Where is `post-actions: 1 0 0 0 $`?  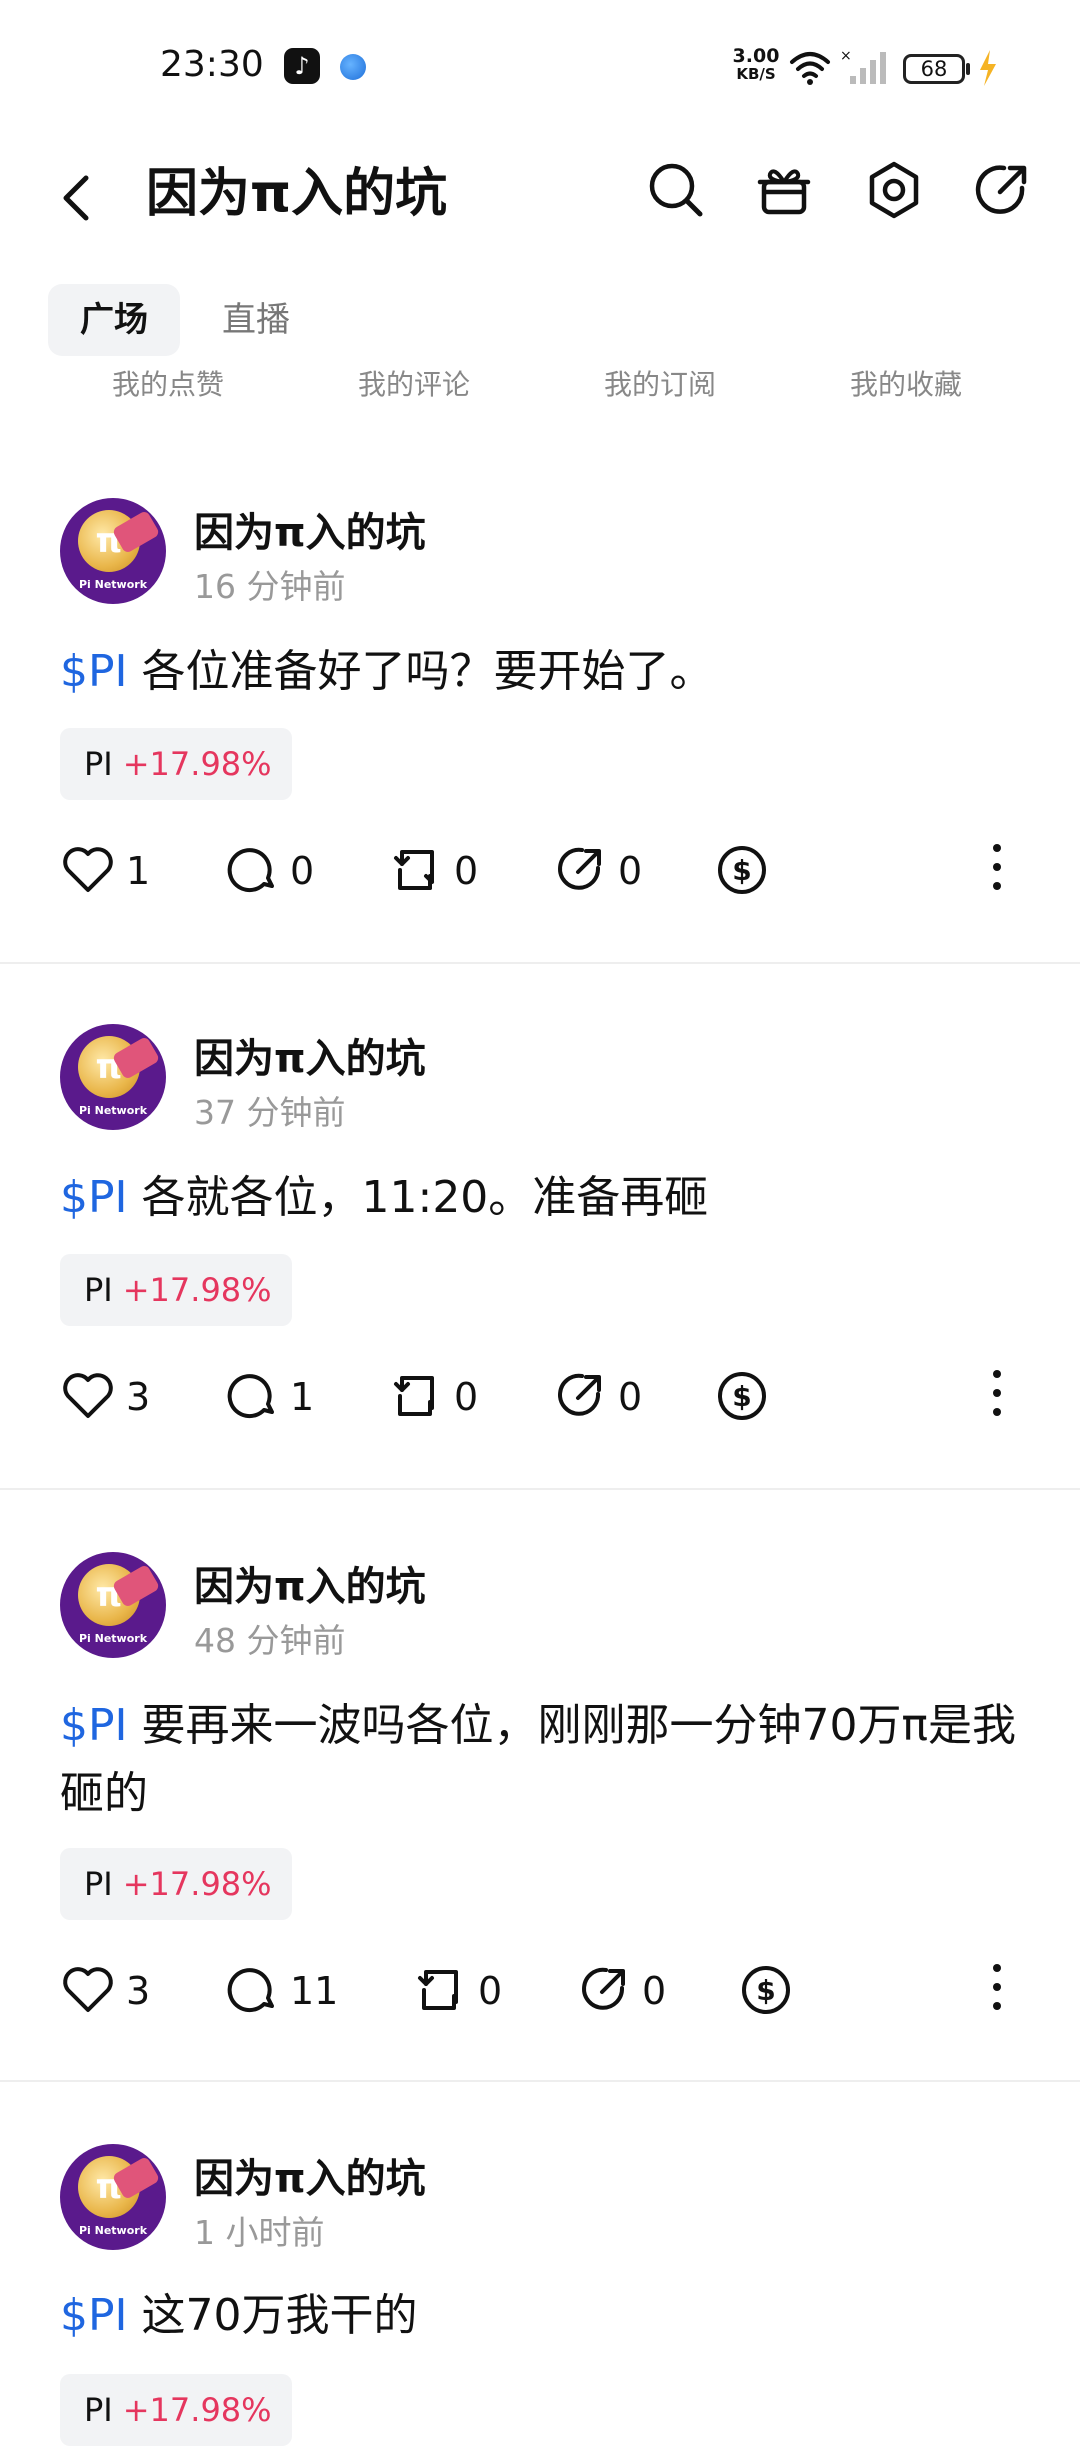
post-actions: 1 0 0 0 $ is located at coordinates (540, 871).